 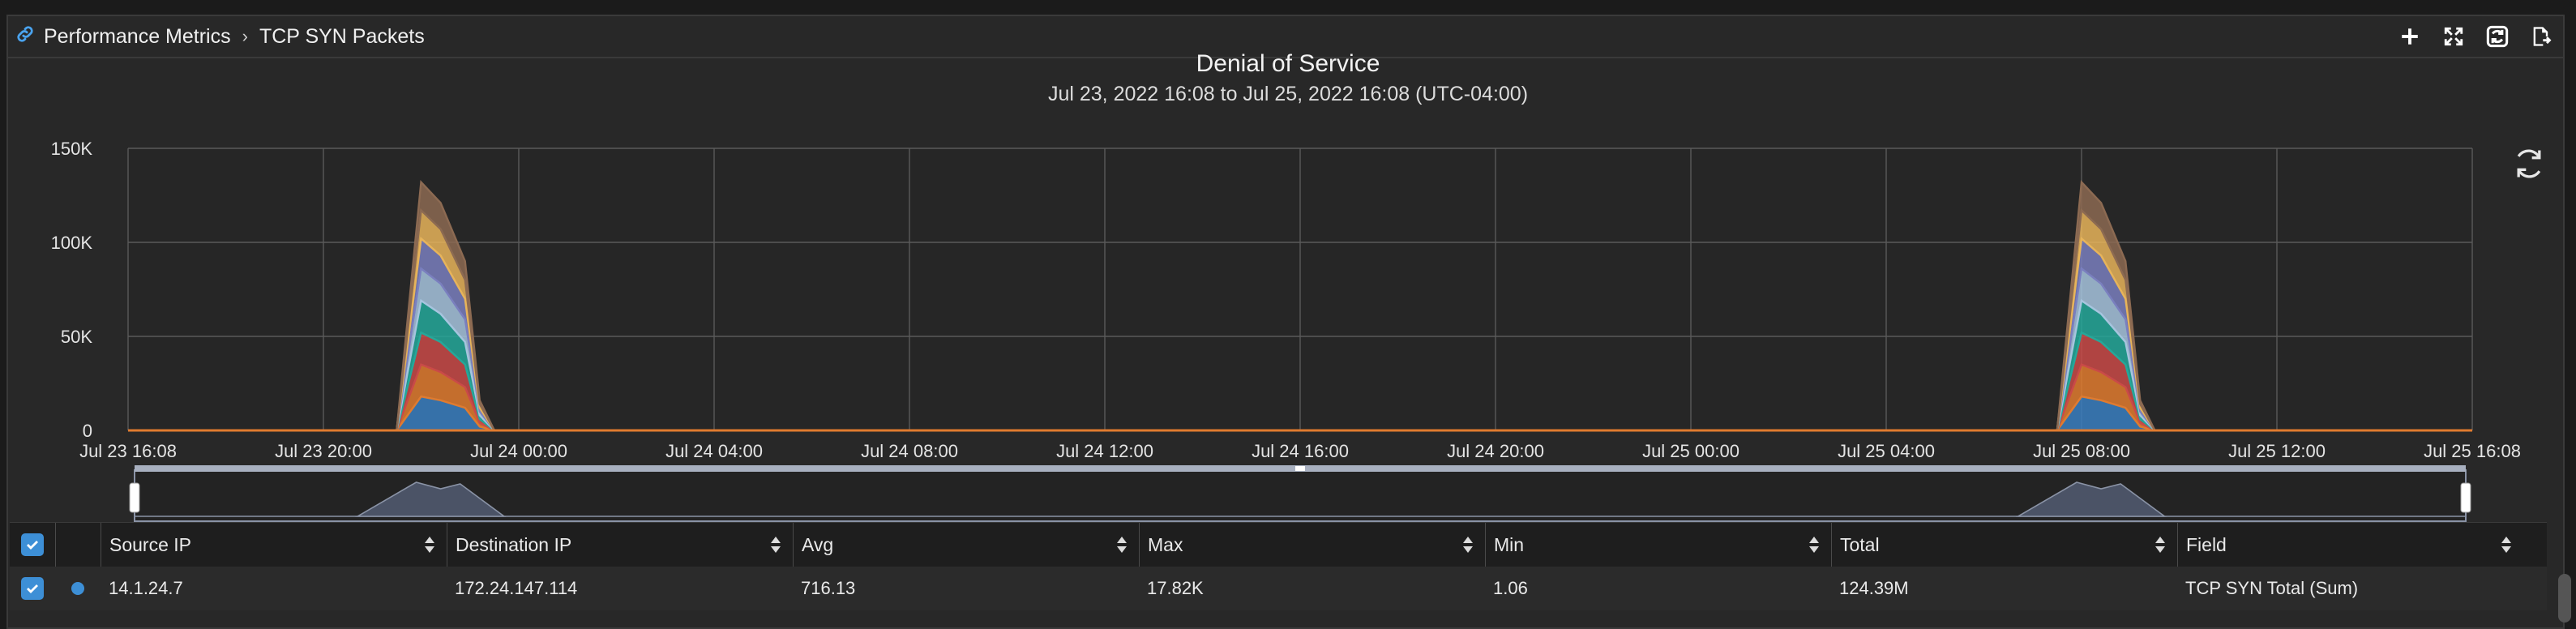 I want to click on x-tick-label: Jul 23 16:08, so click(x=128, y=451).